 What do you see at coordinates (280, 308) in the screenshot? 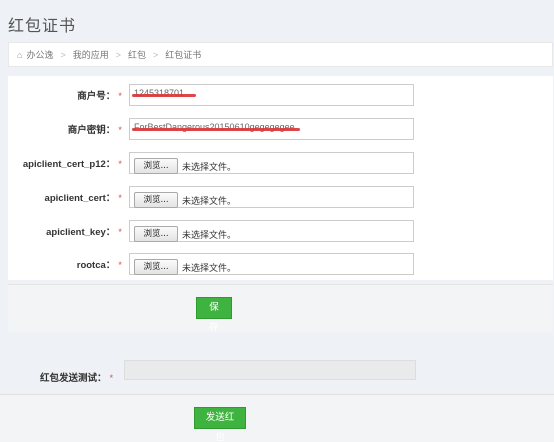
I see `form-actions: 保存` at bounding box center [280, 308].